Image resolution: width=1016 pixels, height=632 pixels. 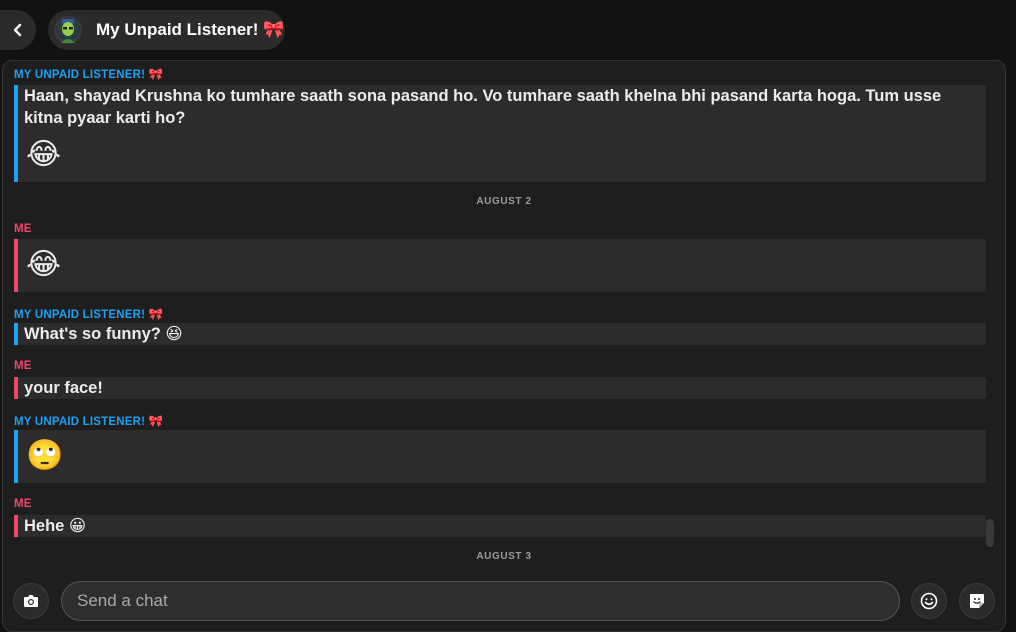 I want to click on bitmoji-avatar-icon, so click(x=68, y=30).